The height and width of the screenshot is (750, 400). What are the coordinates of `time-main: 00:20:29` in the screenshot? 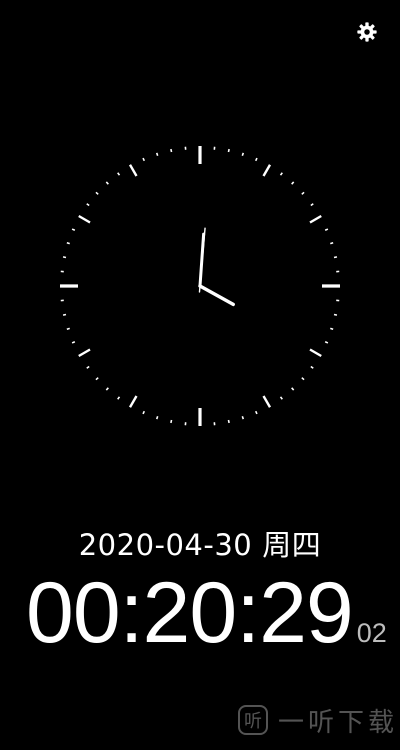 It's located at (190, 613).